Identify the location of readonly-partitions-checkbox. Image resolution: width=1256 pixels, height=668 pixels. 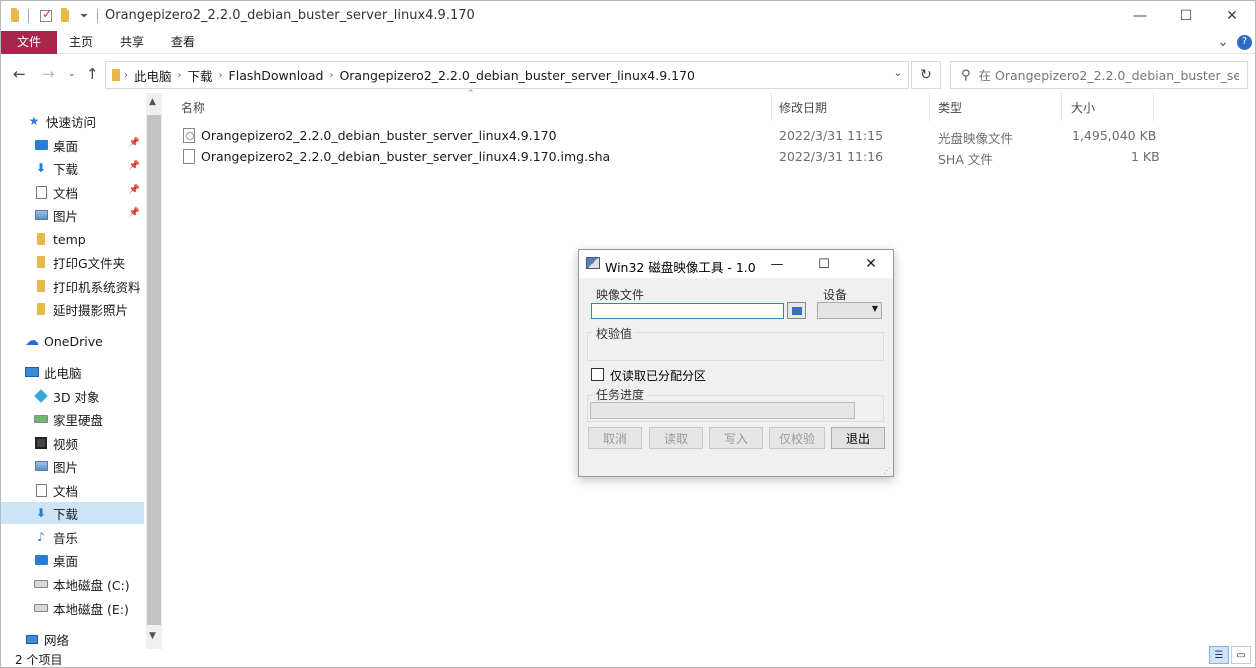
(597, 374).